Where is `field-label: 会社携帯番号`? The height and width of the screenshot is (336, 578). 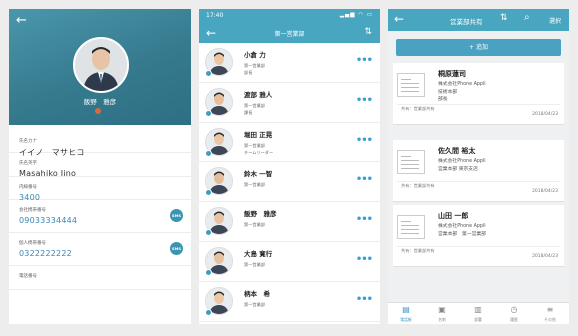 field-label: 会社携帯番号 is located at coordinates (32, 210).